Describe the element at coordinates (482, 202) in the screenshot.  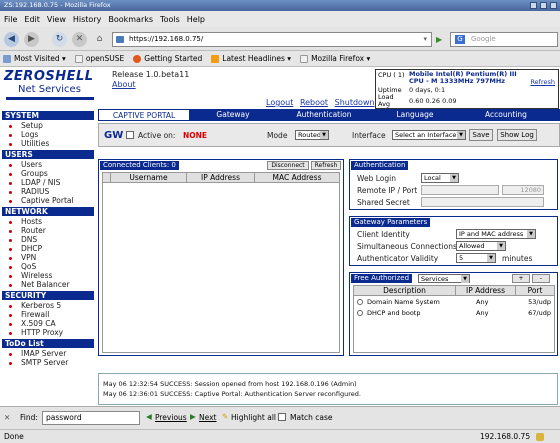
I see `shared-secret-field` at that location.